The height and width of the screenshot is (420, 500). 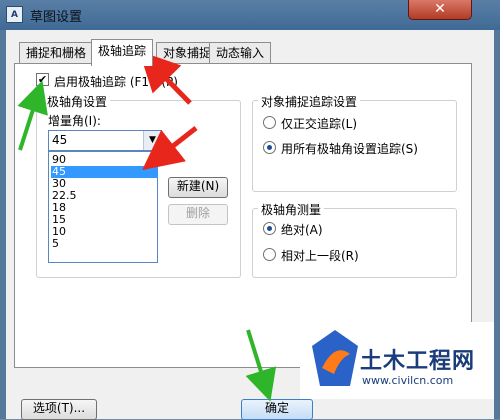 What do you see at coordinates (122, 52) in the screenshot?
I see `tab-polar-tracking: 极轴追踪` at bounding box center [122, 52].